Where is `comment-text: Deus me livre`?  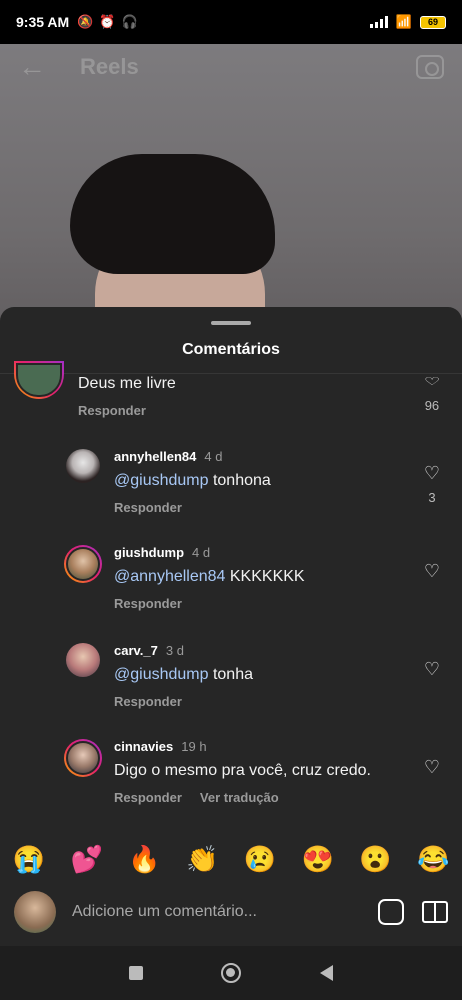
comment-text: Deus me livre is located at coordinates (127, 383).